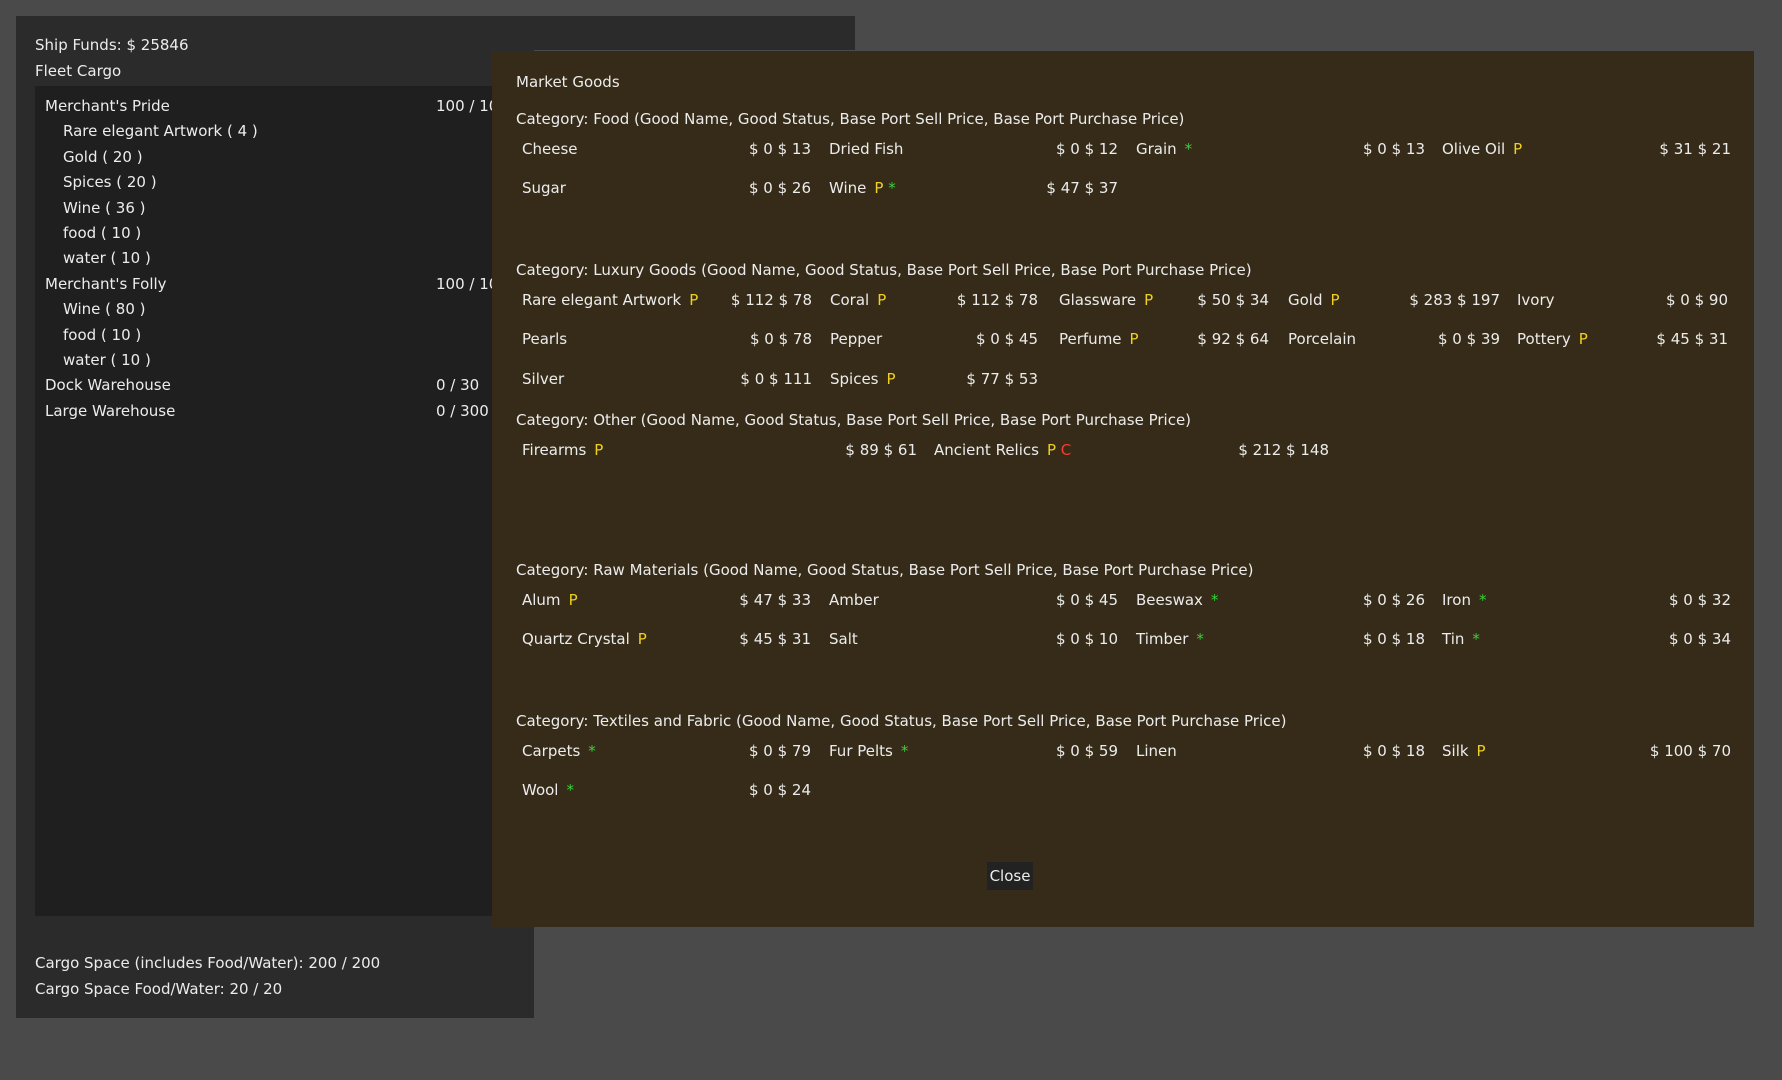 The height and width of the screenshot is (1080, 1782). I want to click on good-name: Fur Pelts *, so click(868, 751).